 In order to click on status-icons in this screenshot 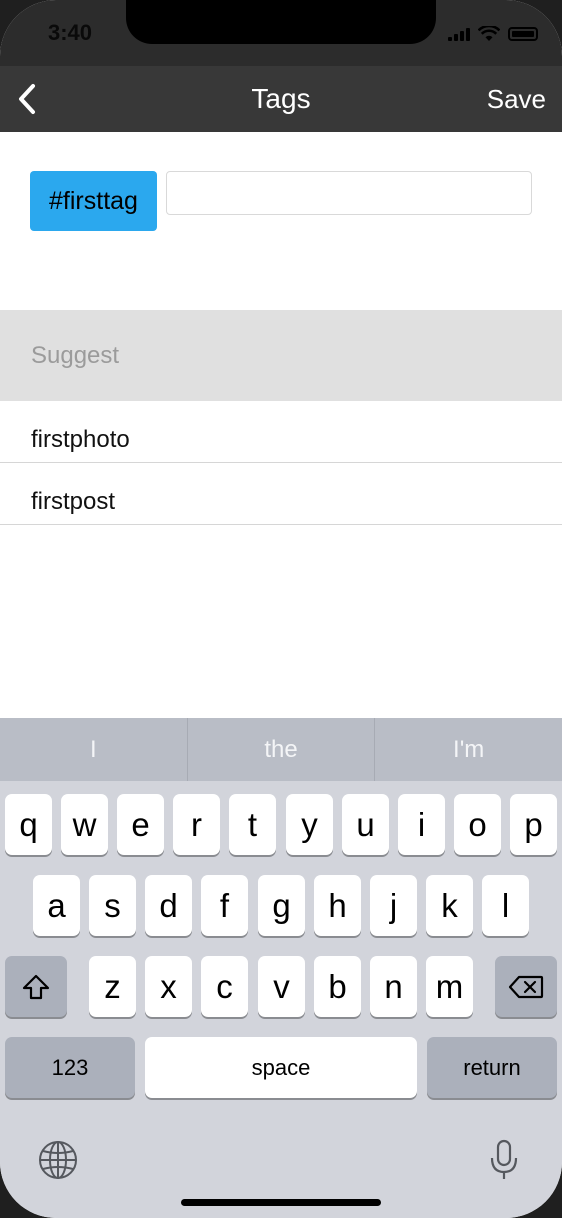, I will do `click(493, 34)`.